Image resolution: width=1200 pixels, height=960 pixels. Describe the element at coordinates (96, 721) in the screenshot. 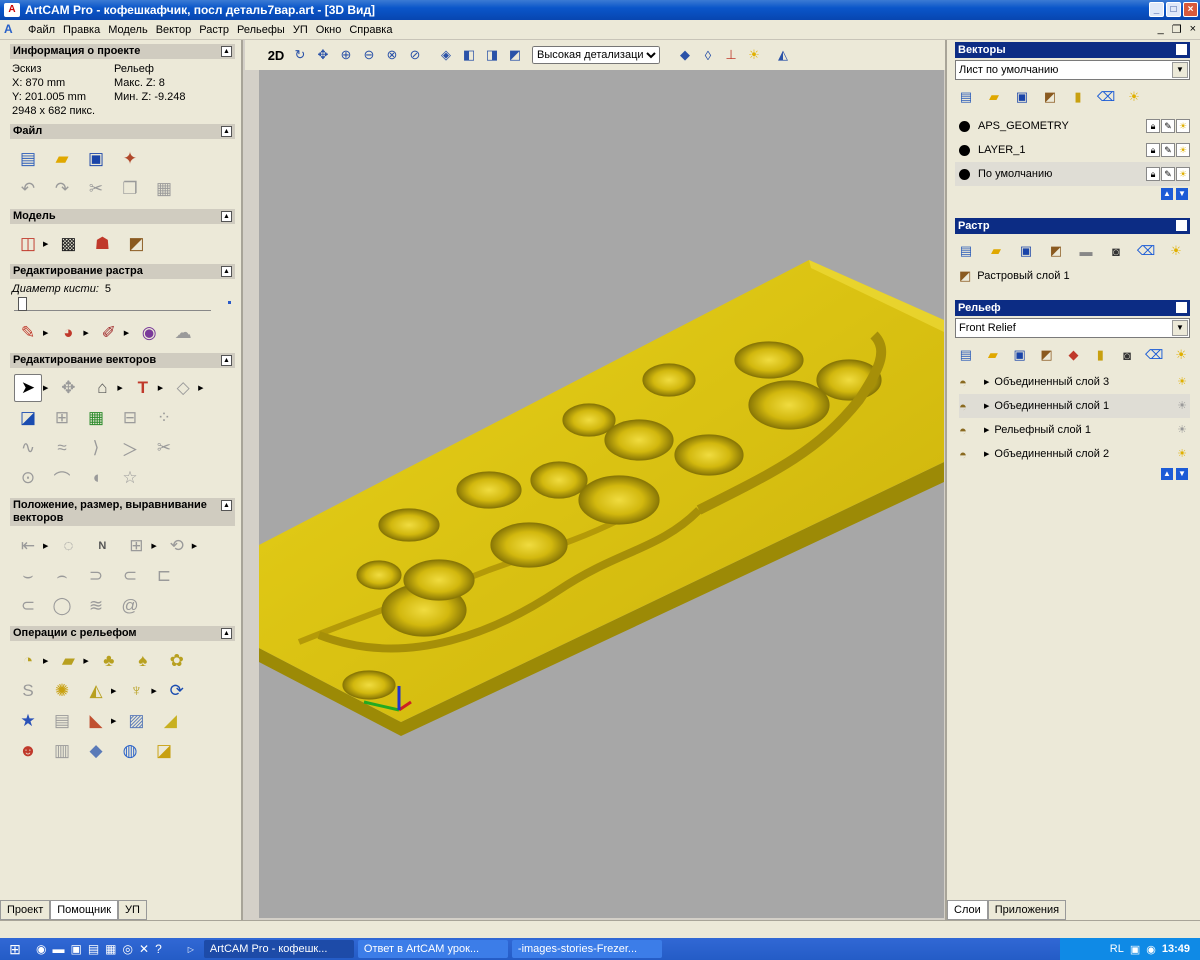

I see `slice-icon: ◣` at that location.